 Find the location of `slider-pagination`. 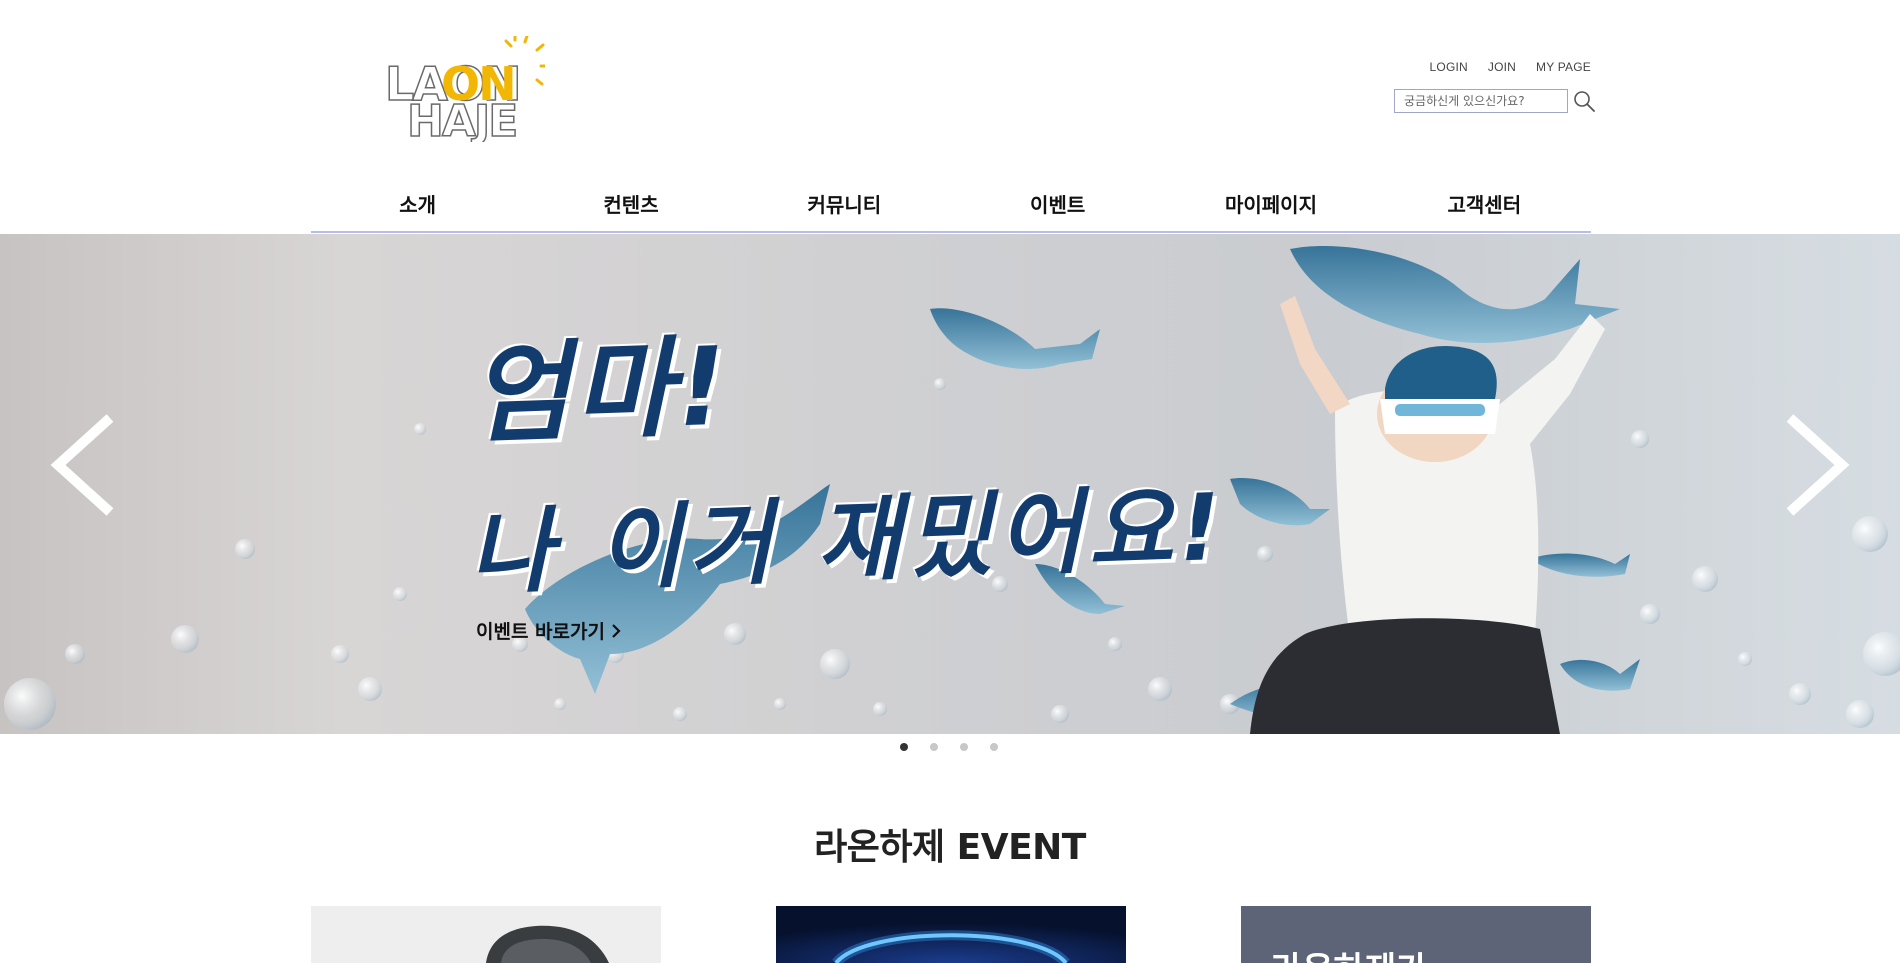

slider-pagination is located at coordinates (949, 747).